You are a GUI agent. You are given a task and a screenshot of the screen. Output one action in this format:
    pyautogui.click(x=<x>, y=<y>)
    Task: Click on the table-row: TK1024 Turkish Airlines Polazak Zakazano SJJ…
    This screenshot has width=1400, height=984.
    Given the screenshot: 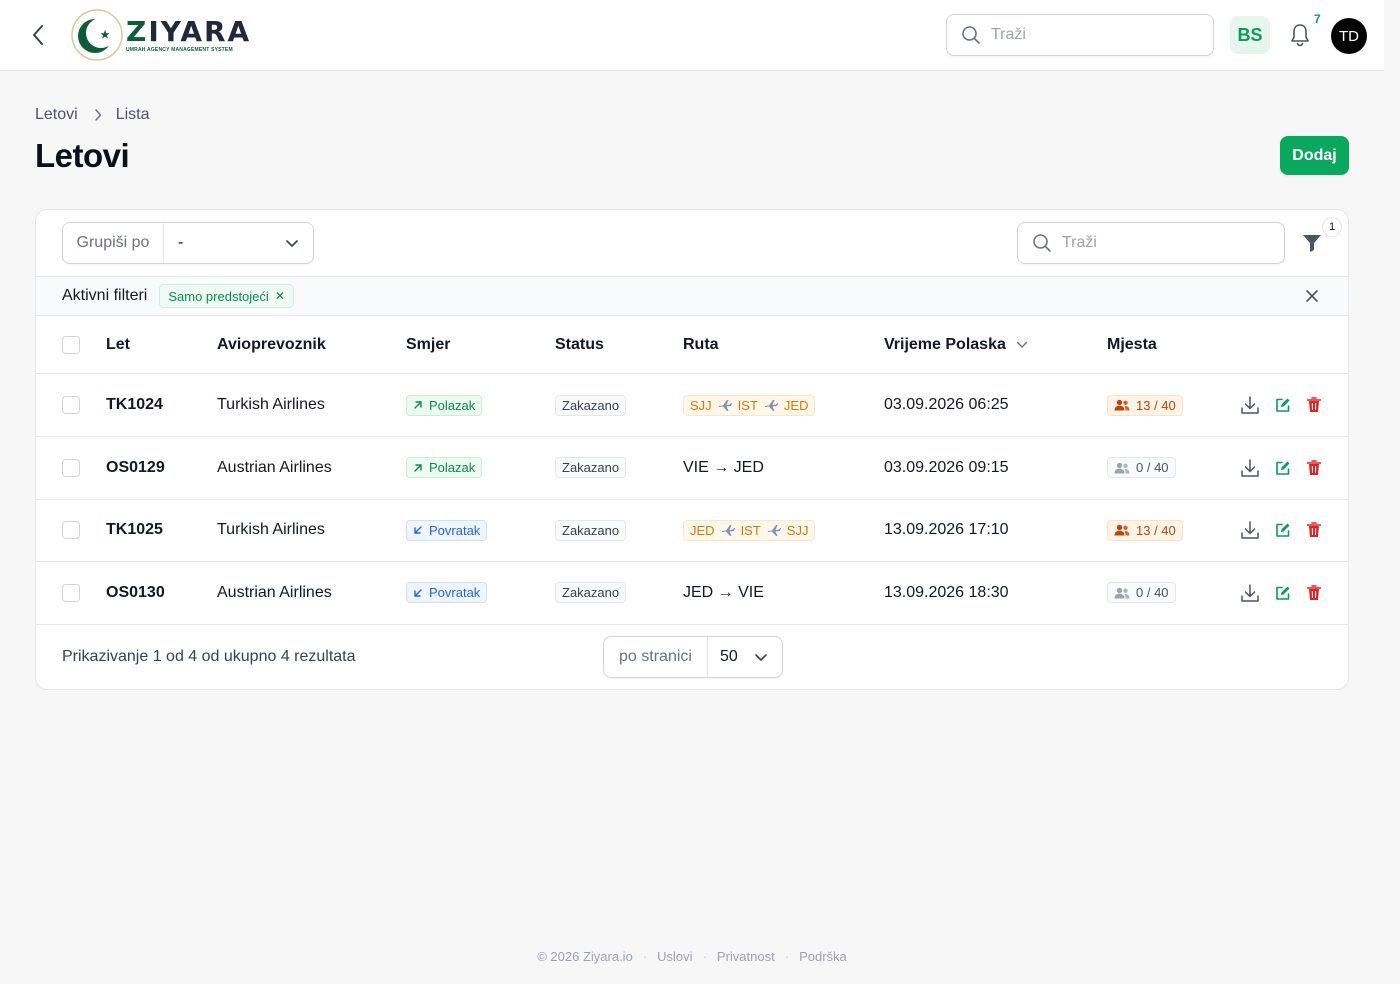 What is the action you would take?
    pyautogui.click(x=692, y=405)
    